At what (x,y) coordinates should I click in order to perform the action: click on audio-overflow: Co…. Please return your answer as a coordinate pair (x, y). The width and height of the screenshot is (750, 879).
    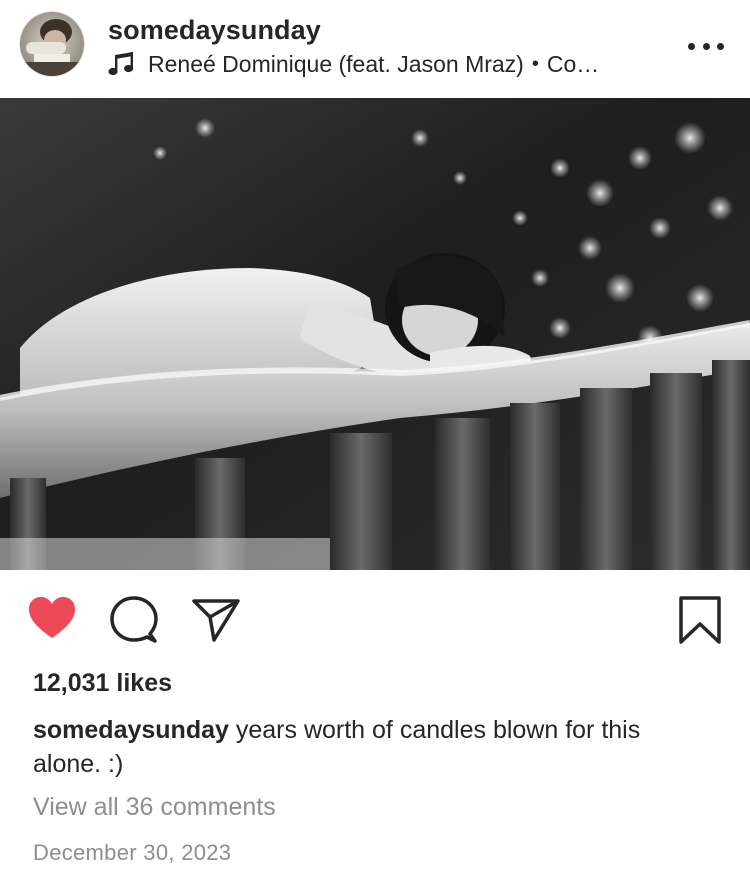
    Looking at the image, I should click on (573, 63).